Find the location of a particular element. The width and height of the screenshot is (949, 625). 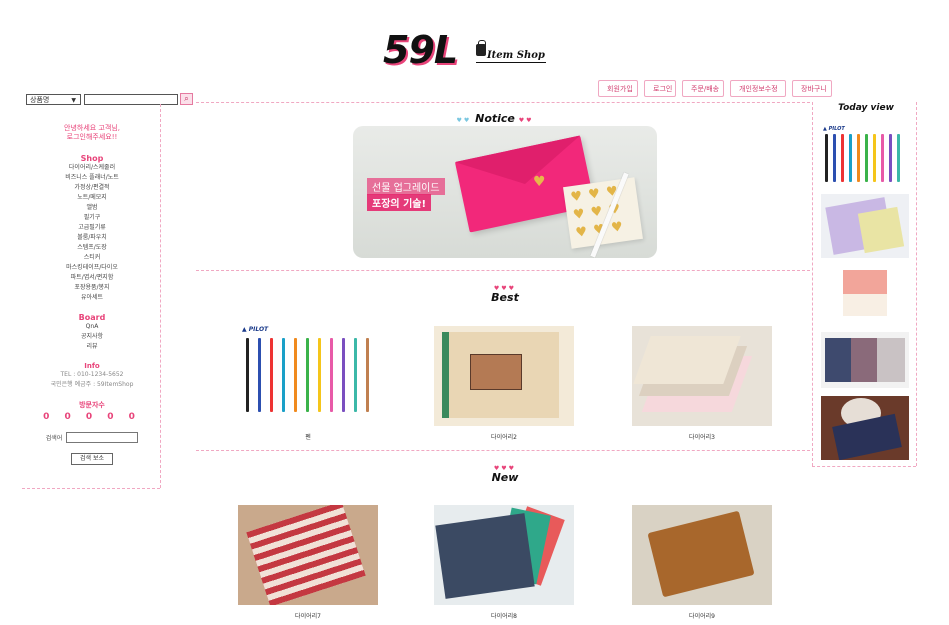

notice-title: ♥♥ Notice ♥♥ is located at coordinates (495, 118).